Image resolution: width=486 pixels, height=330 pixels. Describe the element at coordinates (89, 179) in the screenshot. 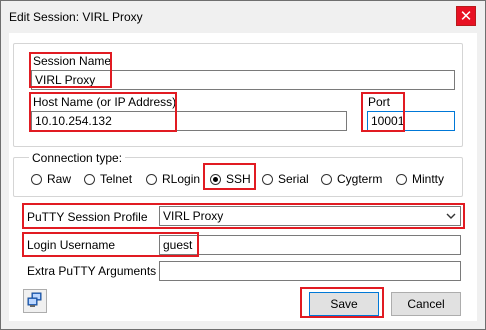

I see `radio-telnet-indicator` at that location.